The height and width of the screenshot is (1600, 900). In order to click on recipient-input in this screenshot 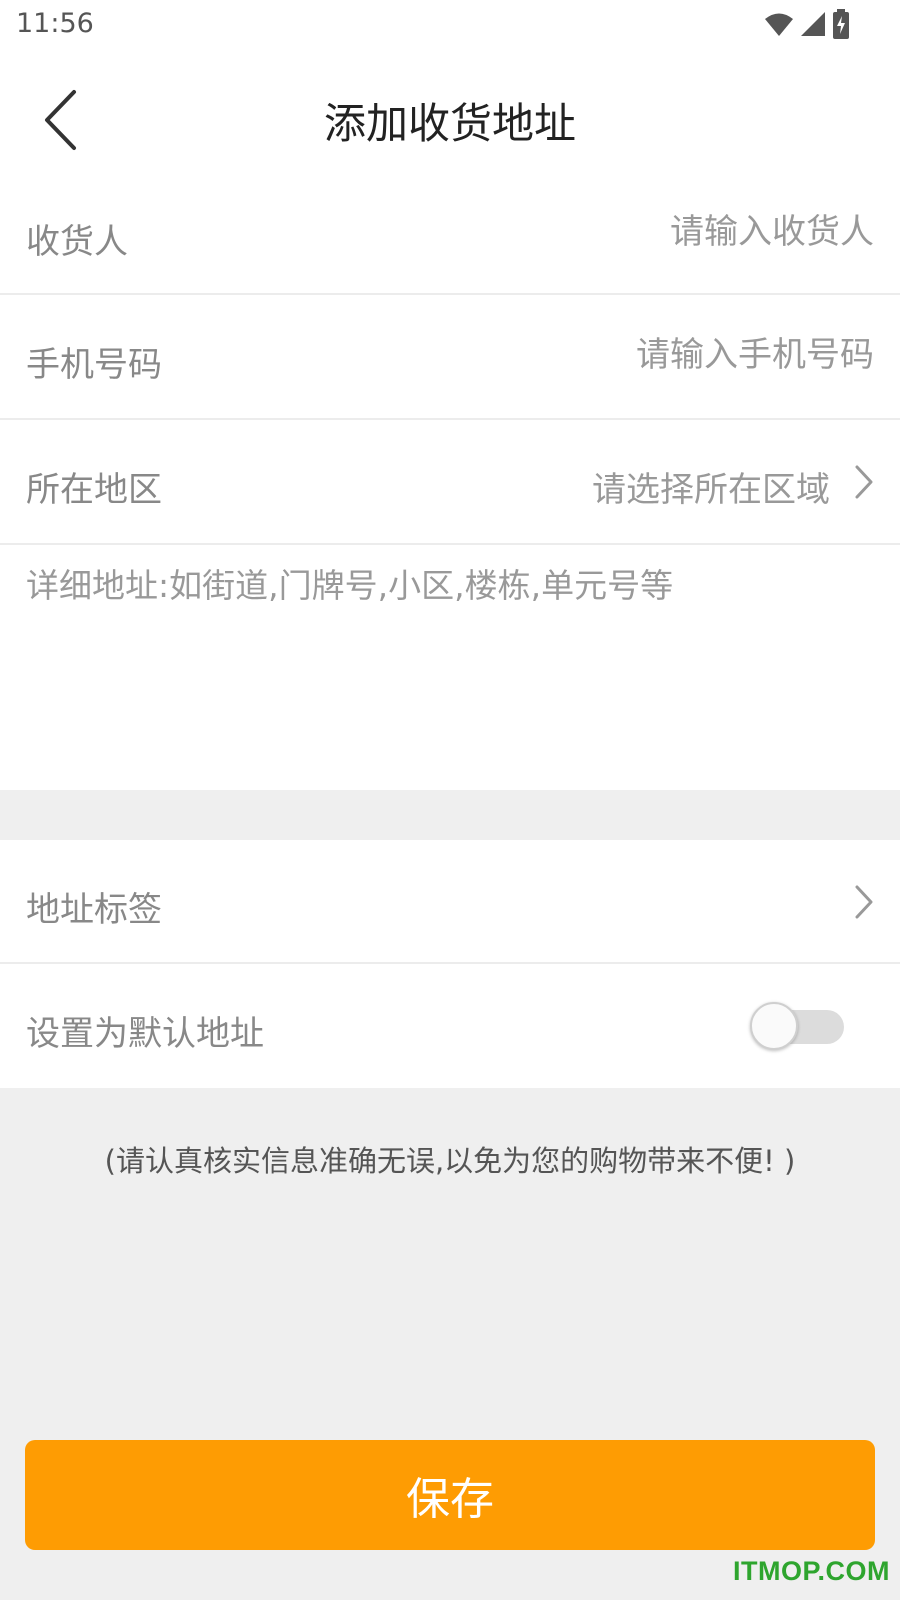, I will do `click(664, 232)`.